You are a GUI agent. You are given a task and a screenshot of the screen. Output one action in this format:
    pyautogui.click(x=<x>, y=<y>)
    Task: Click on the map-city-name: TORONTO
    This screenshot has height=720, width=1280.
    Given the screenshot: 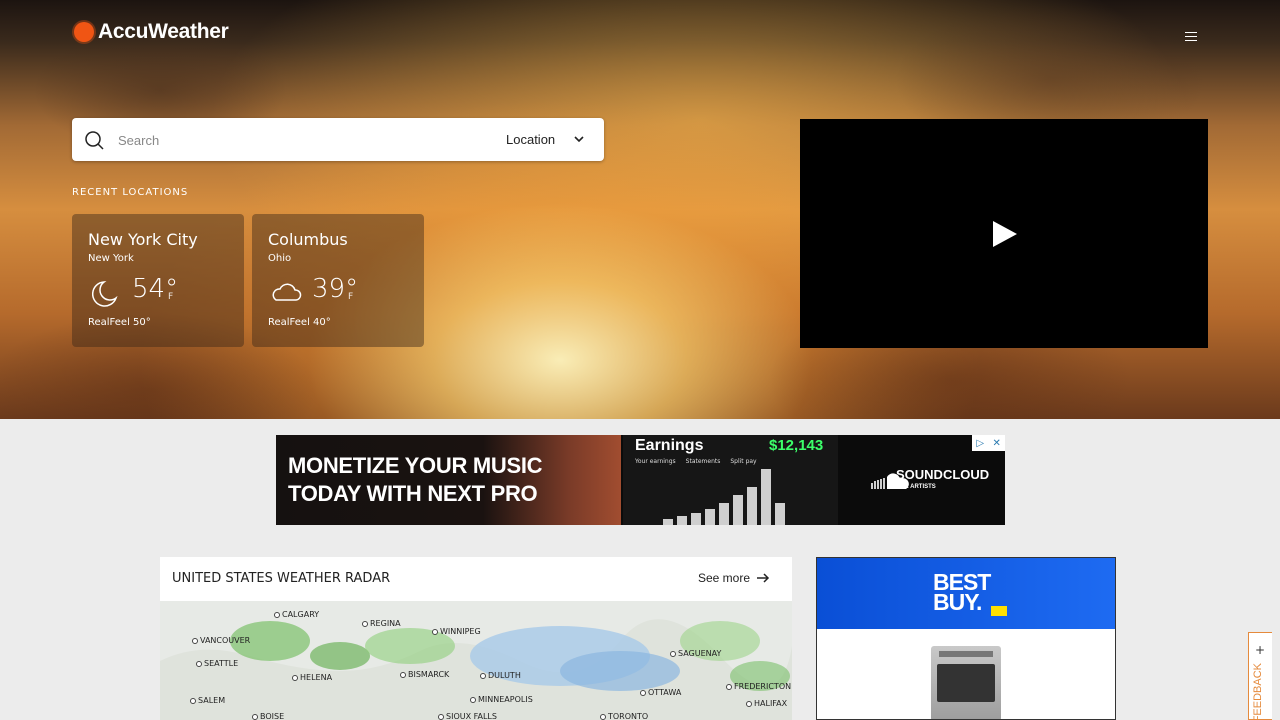 What is the action you would take?
    pyautogui.click(x=628, y=716)
    